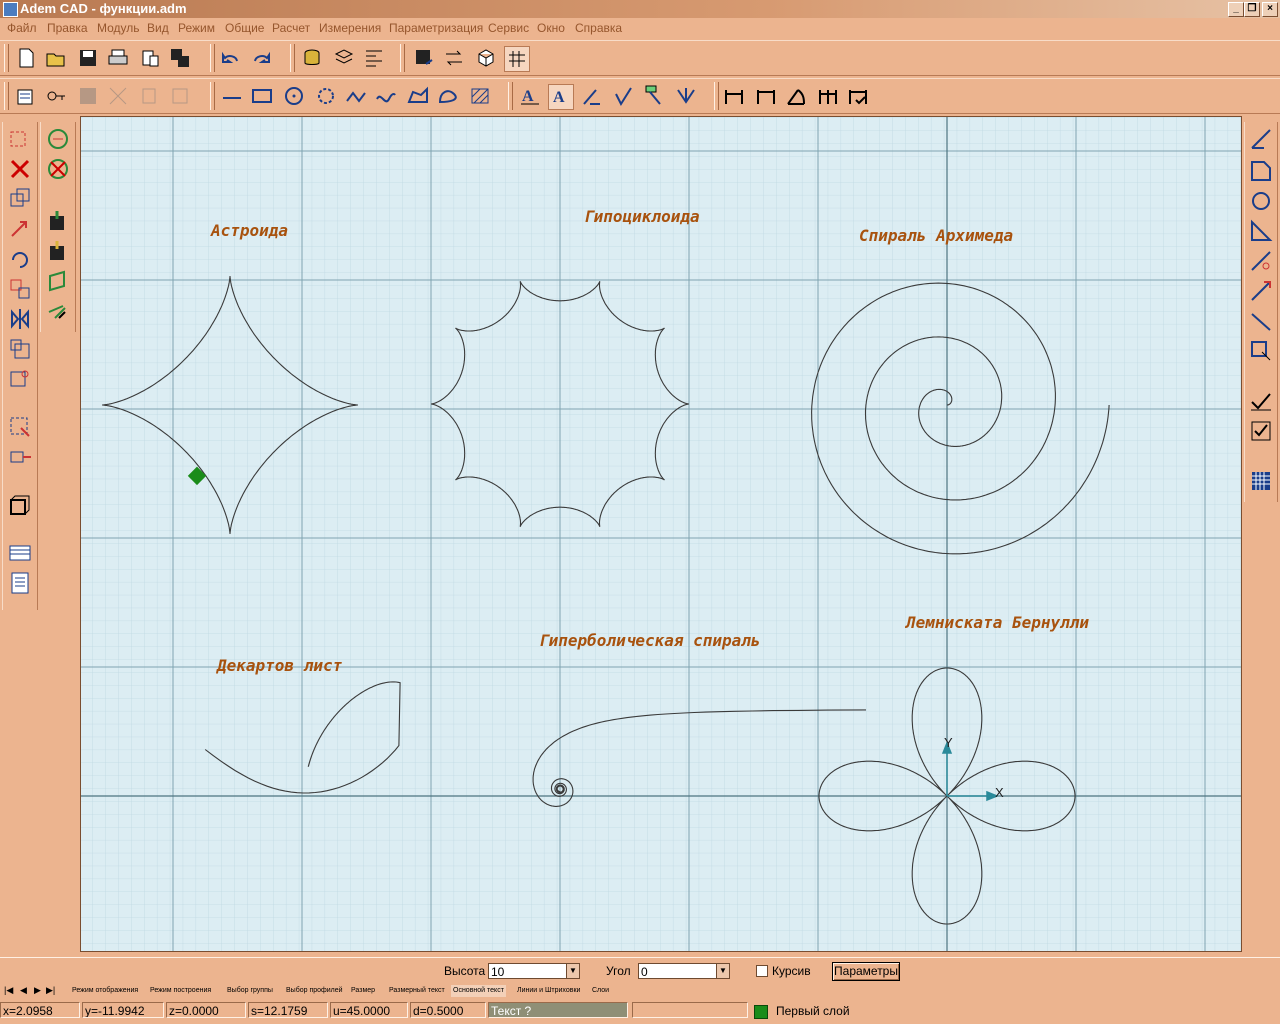  I want to click on tab-lines: Линии и Штриховки, so click(548, 991).